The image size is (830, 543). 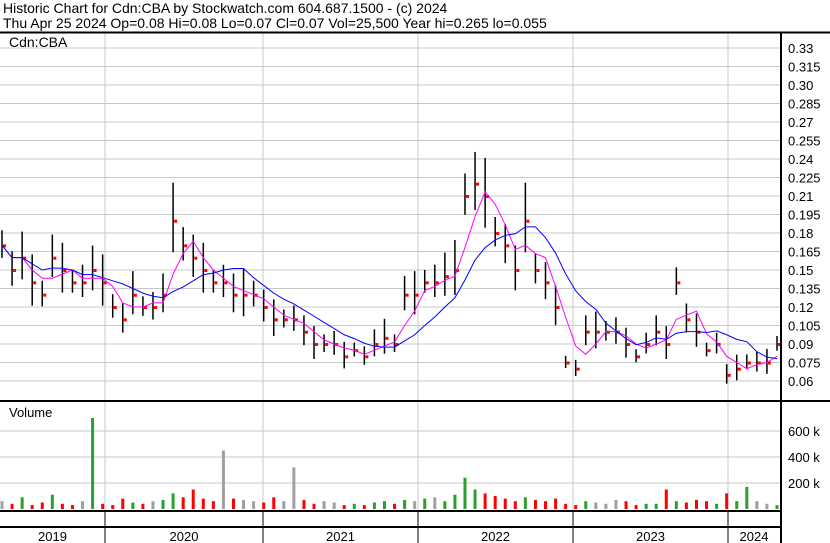 I want to click on price-tick-label: 0.165, so click(x=804, y=252).